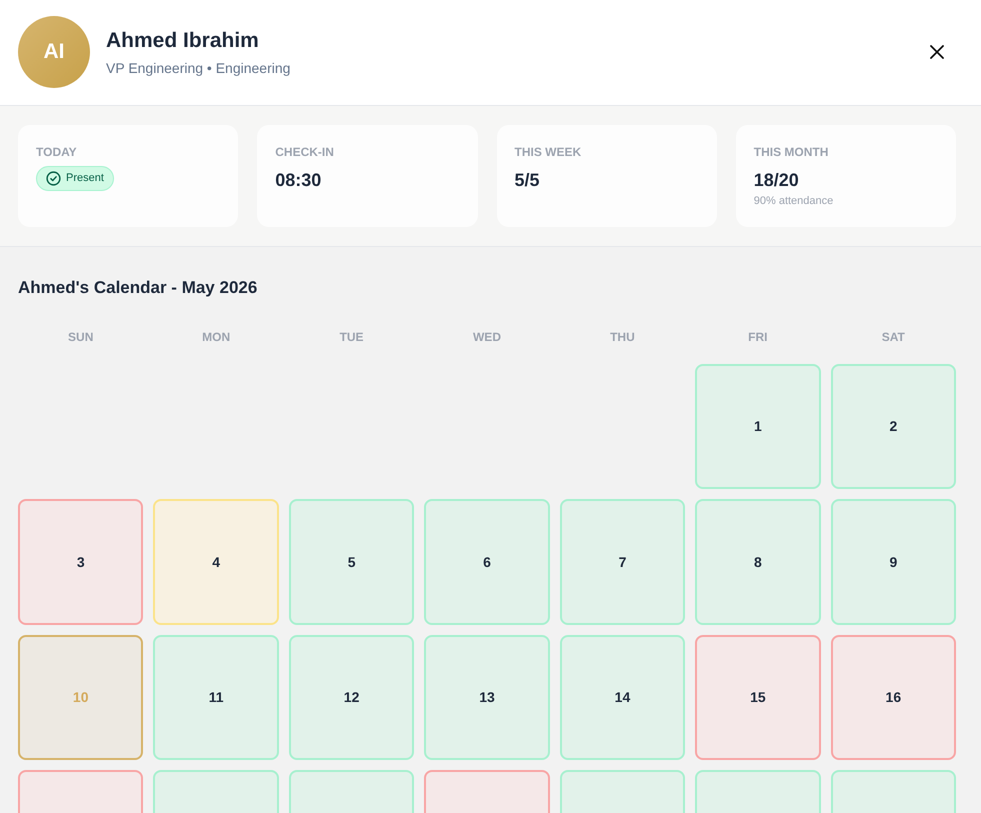 The width and height of the screenshot is (981, 813). I want to click on weekday-label: MON, so click(216, 337).